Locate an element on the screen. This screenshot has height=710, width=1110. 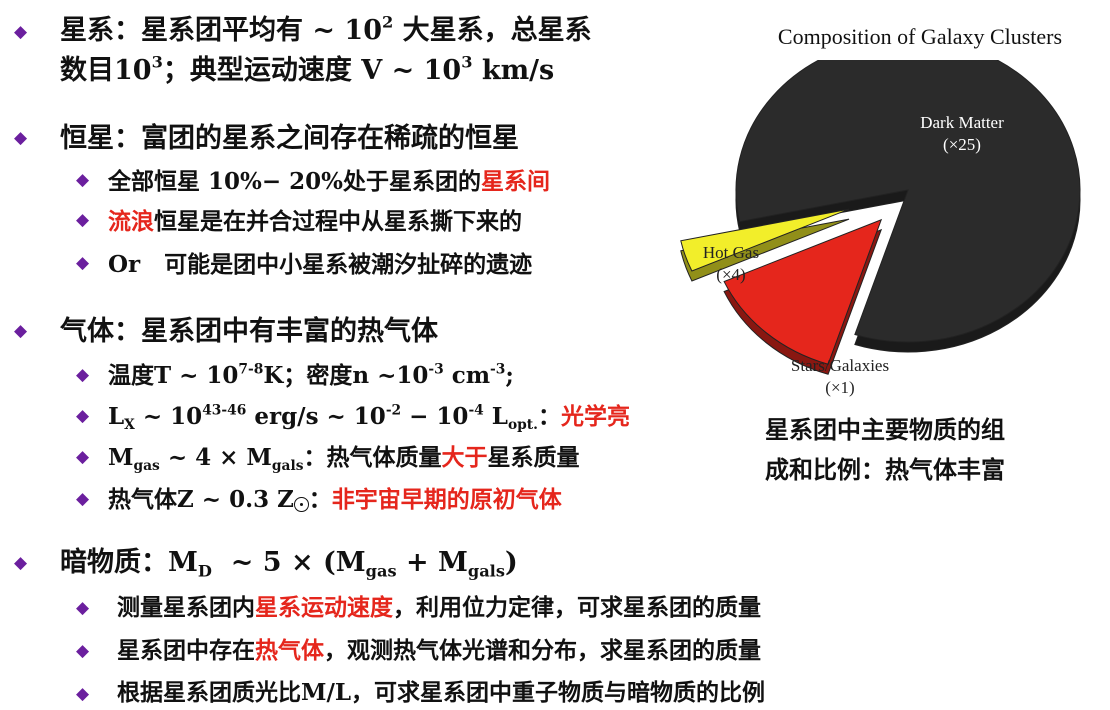
s1-line1: 星系：星系团平均有 ~ 102 大星系，总星系 is located at coordinates (326, 27).